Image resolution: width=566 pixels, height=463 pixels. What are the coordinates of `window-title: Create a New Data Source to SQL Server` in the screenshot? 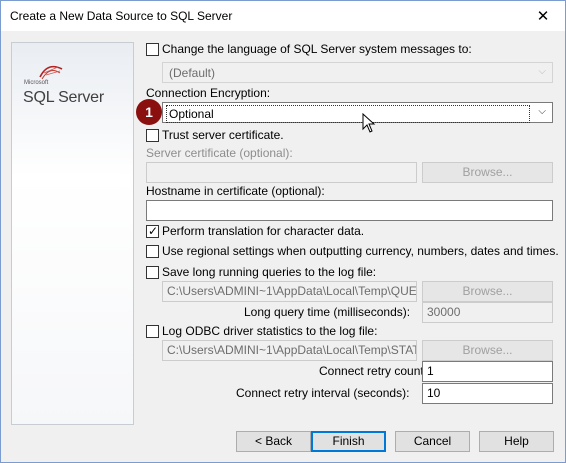 It's located at (121, 16).